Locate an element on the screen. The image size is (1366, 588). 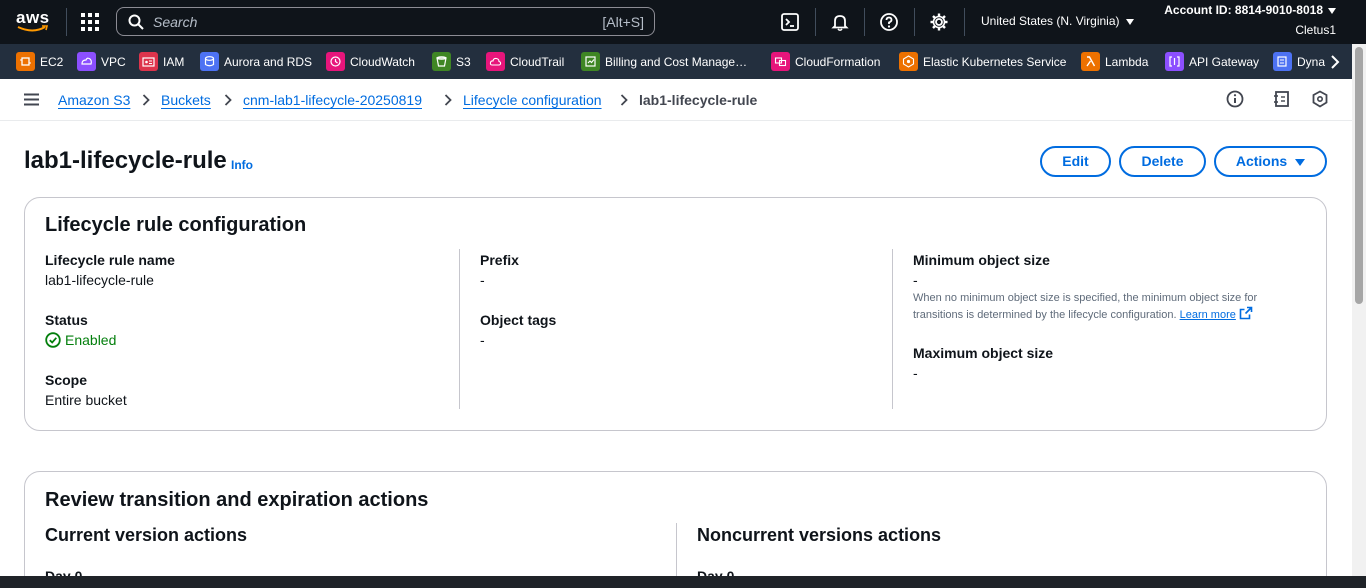
min-size-value: - is located at coordinates (915, 280).